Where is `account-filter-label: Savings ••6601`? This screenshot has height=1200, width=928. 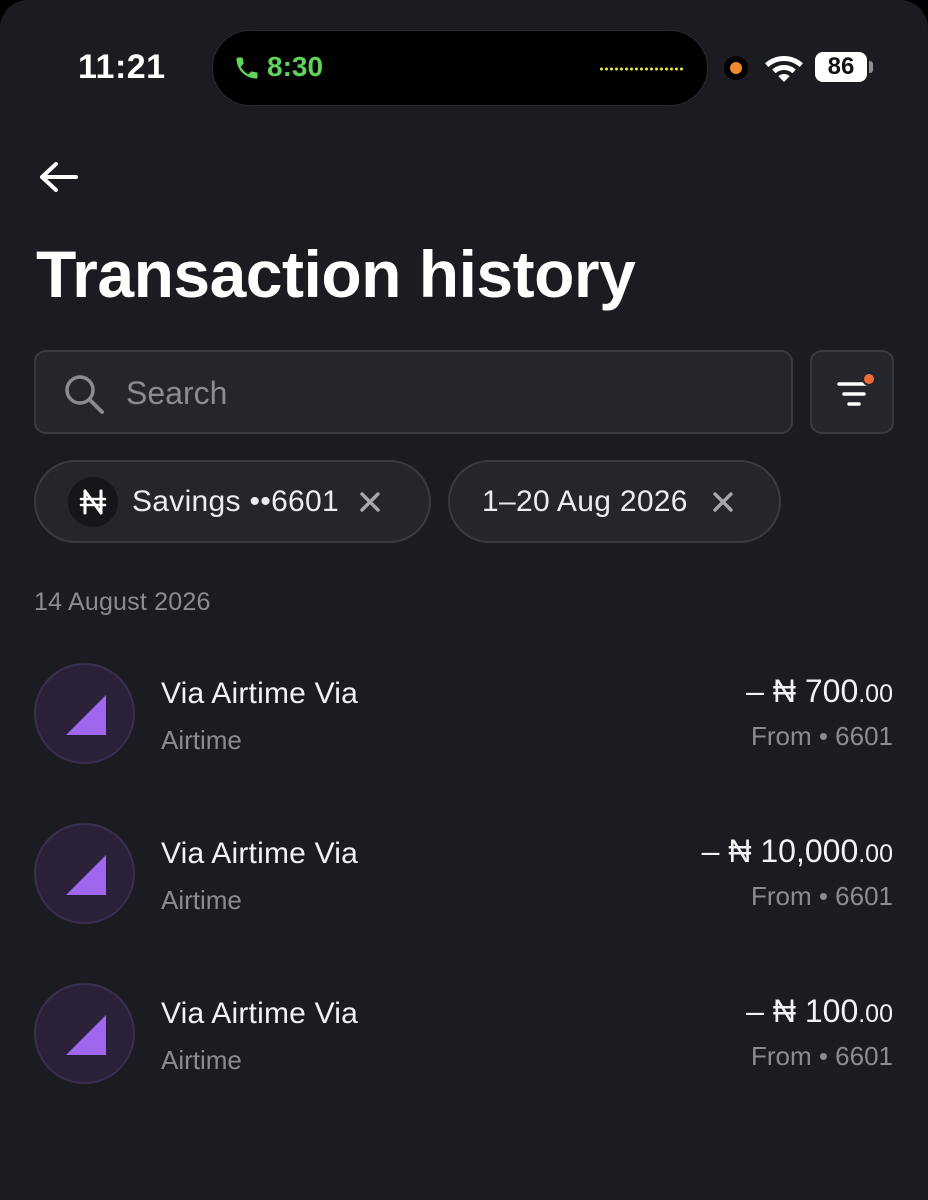 account-filter-label: Savings ••6601 is located at coordinates (236, 501).